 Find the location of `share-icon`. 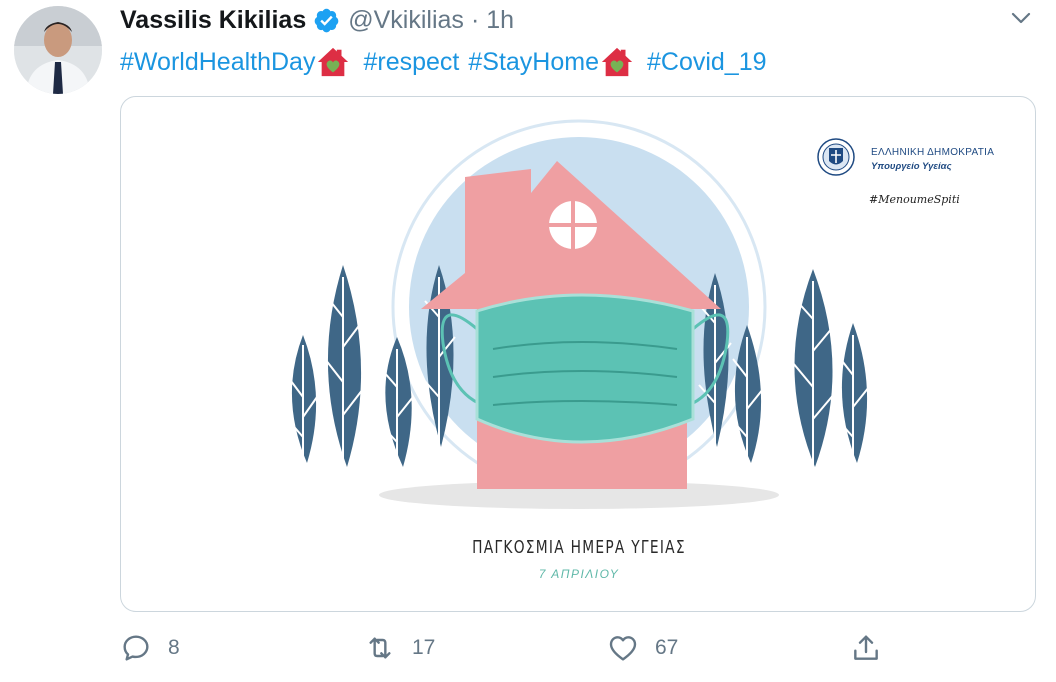

share-icon is located at coordinates (866, 647).